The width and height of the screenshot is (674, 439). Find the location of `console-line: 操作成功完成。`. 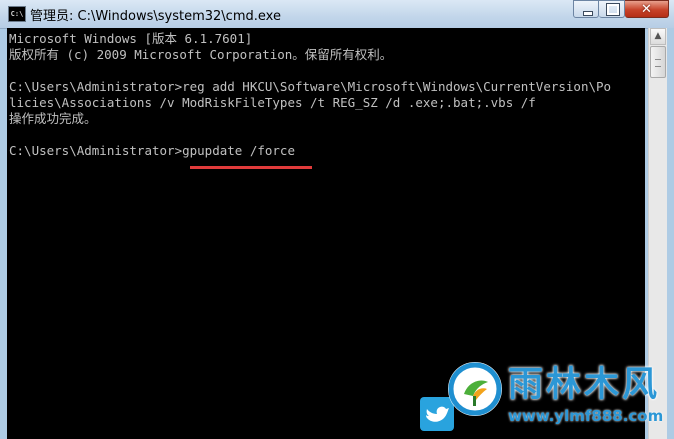

console-line: 操作成功完成。 is located at coordinates (53, 118).